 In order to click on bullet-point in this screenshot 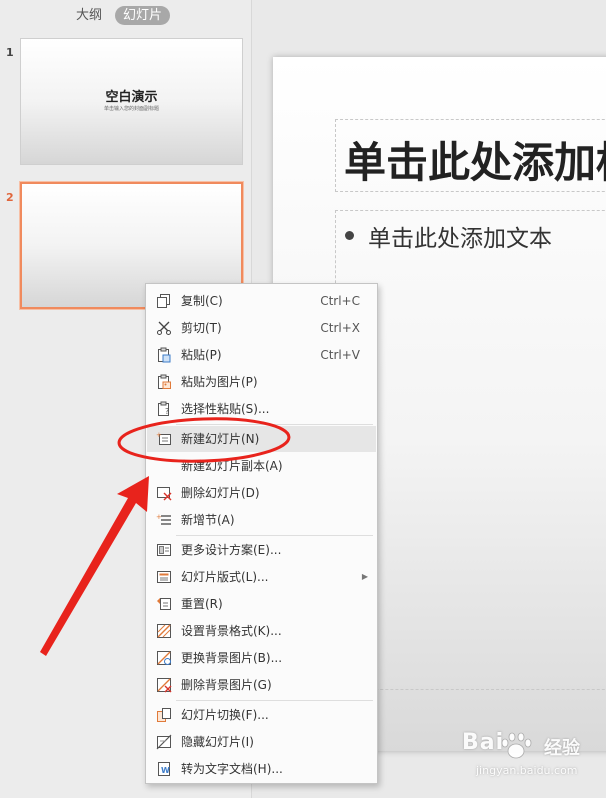, I will do `click(349, 235)`.